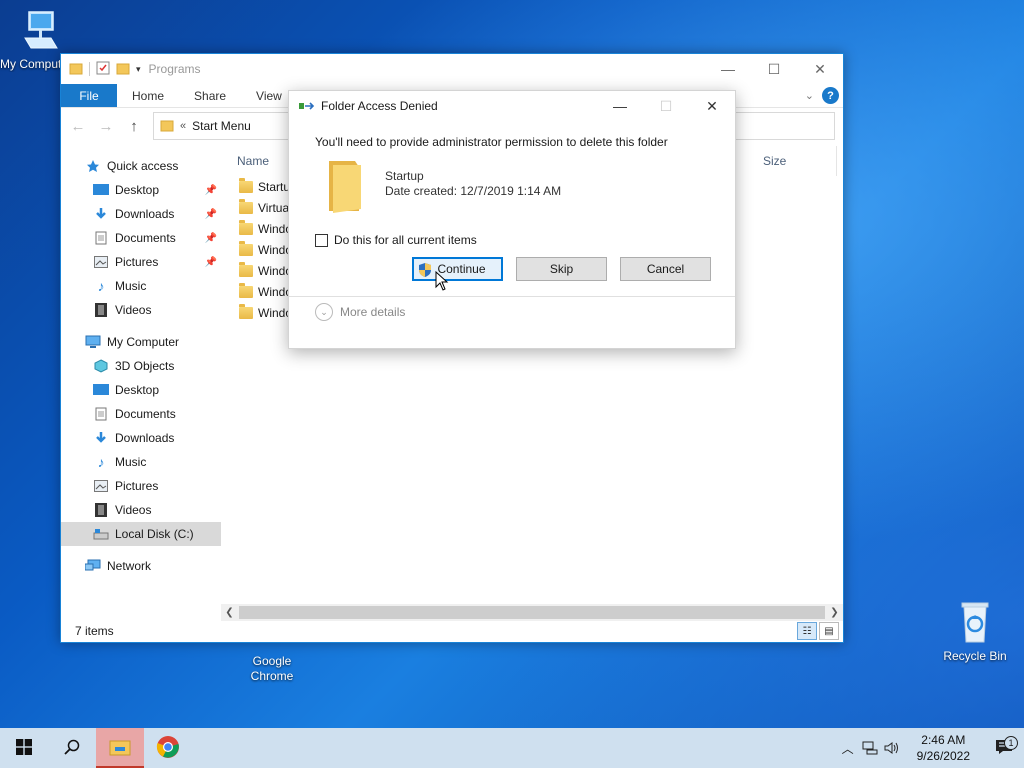 Image resolution: width=1024 pixels, height=768 pixels. What do you see at coordinates (78, 126) in the screenshot?
I see `back-arrow-icon: ←` at bounding box center [78, 126].